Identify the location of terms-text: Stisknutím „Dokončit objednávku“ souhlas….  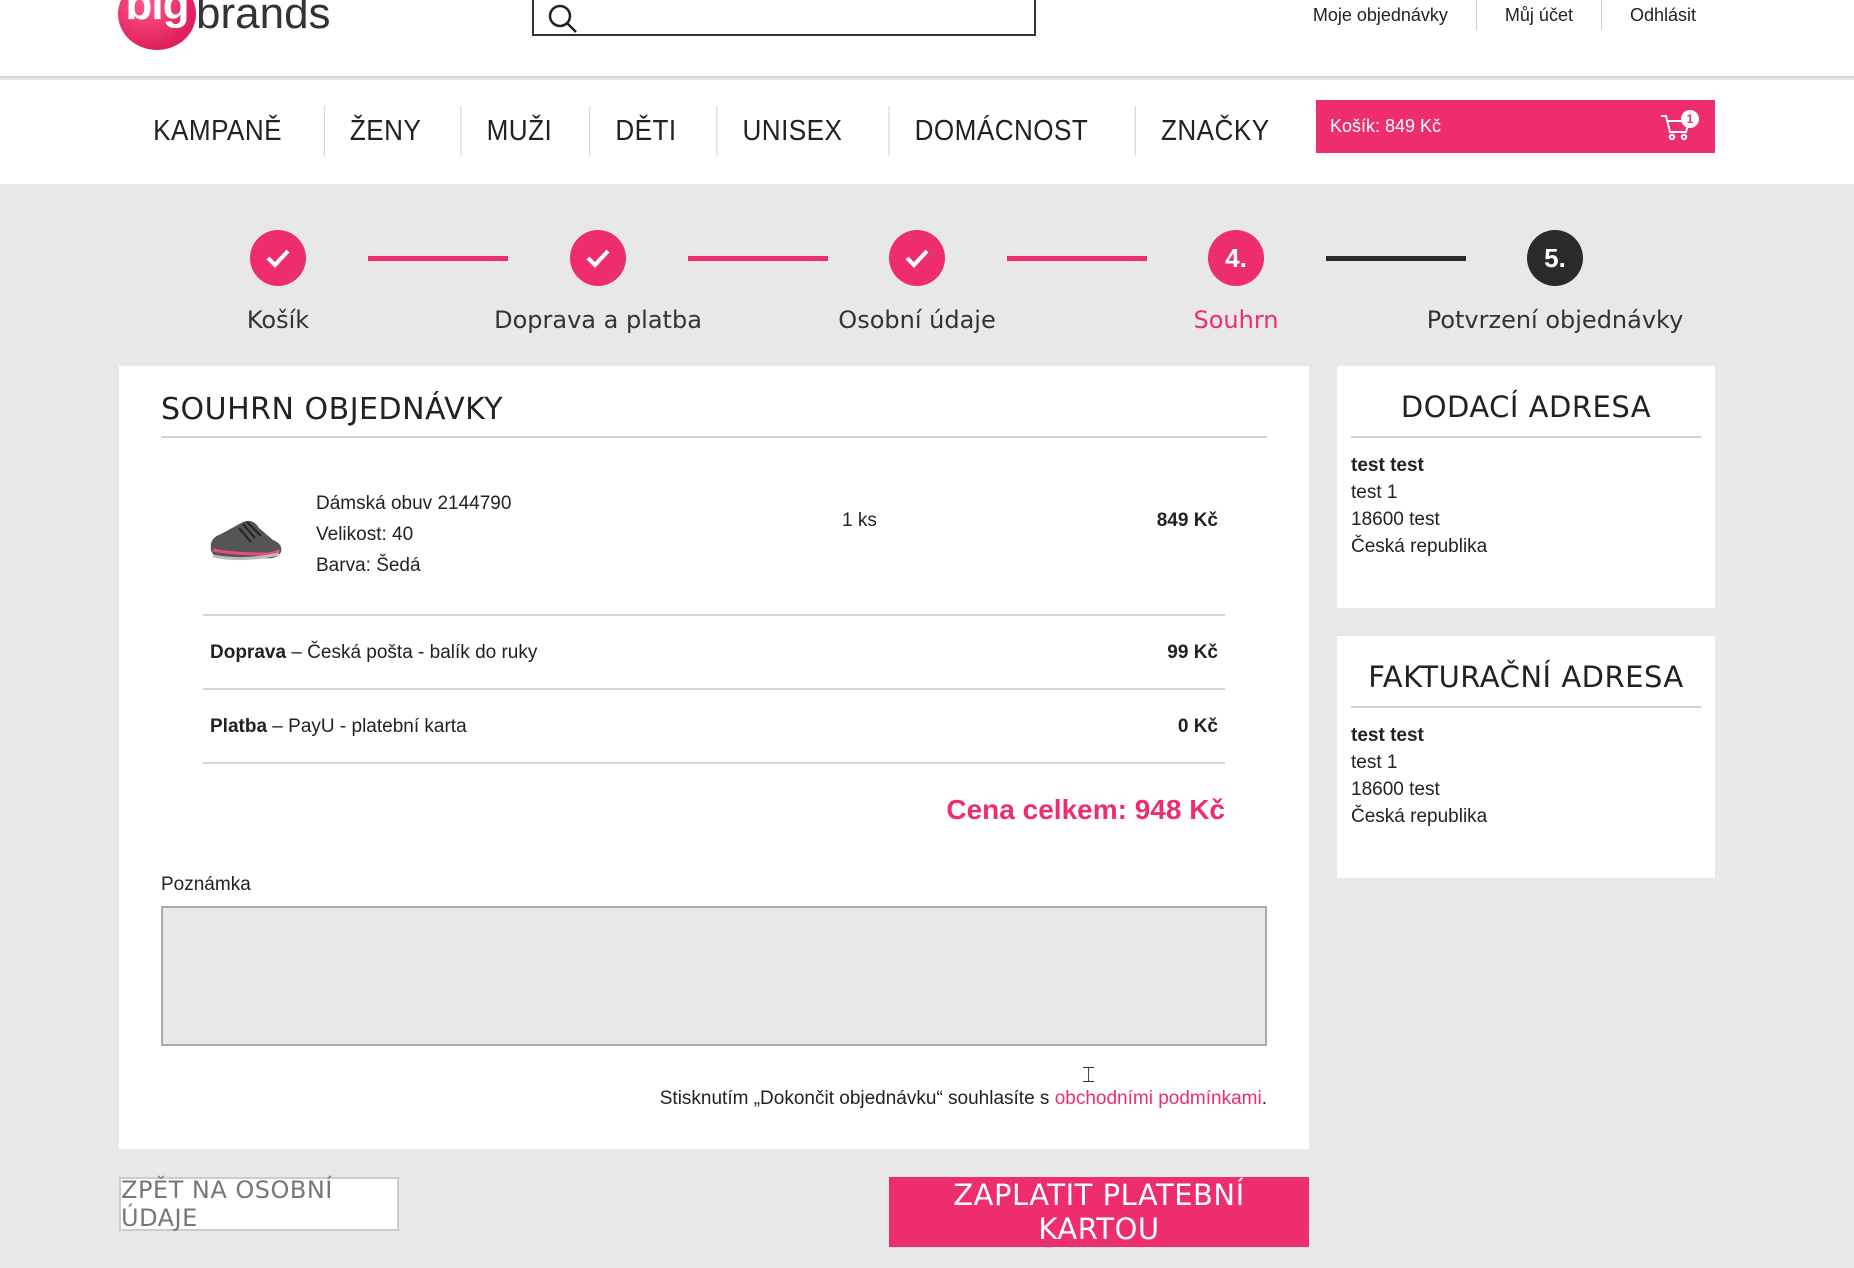
(963, 1099).